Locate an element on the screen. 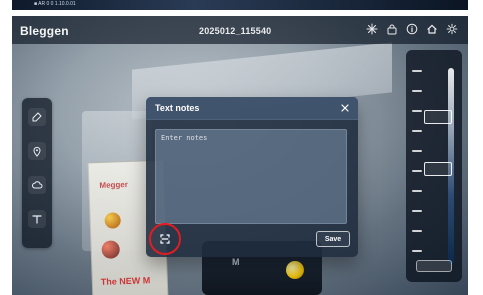 The width and height of the screenshot is (483, 295). close-icon is located at coordinates (345, 108).